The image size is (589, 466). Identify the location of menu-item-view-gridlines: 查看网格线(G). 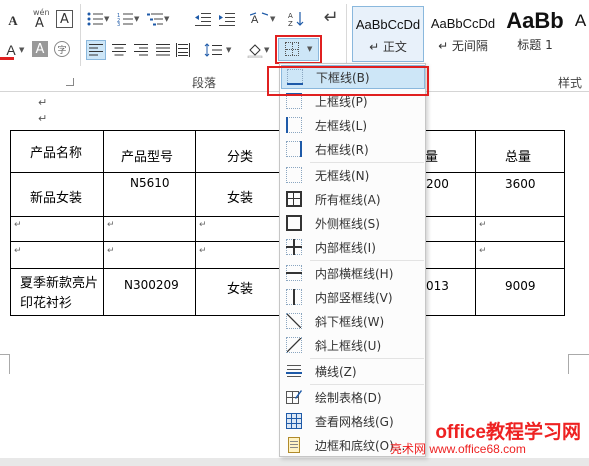
(353, 421).